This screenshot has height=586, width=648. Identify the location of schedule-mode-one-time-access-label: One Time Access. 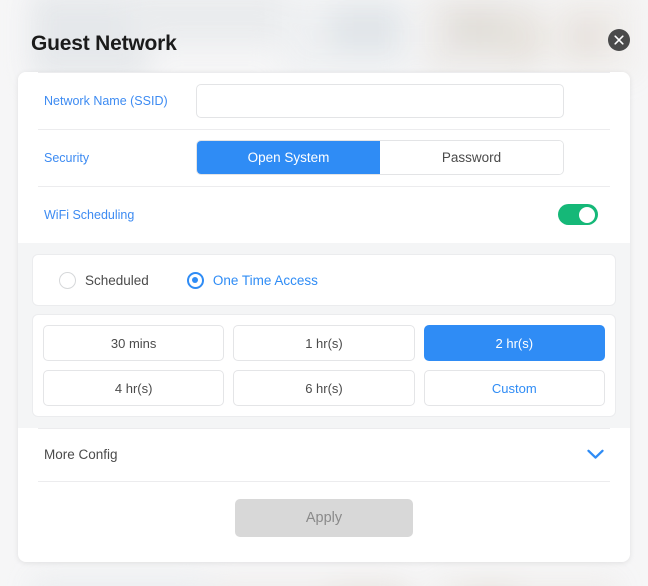
(265, 280).